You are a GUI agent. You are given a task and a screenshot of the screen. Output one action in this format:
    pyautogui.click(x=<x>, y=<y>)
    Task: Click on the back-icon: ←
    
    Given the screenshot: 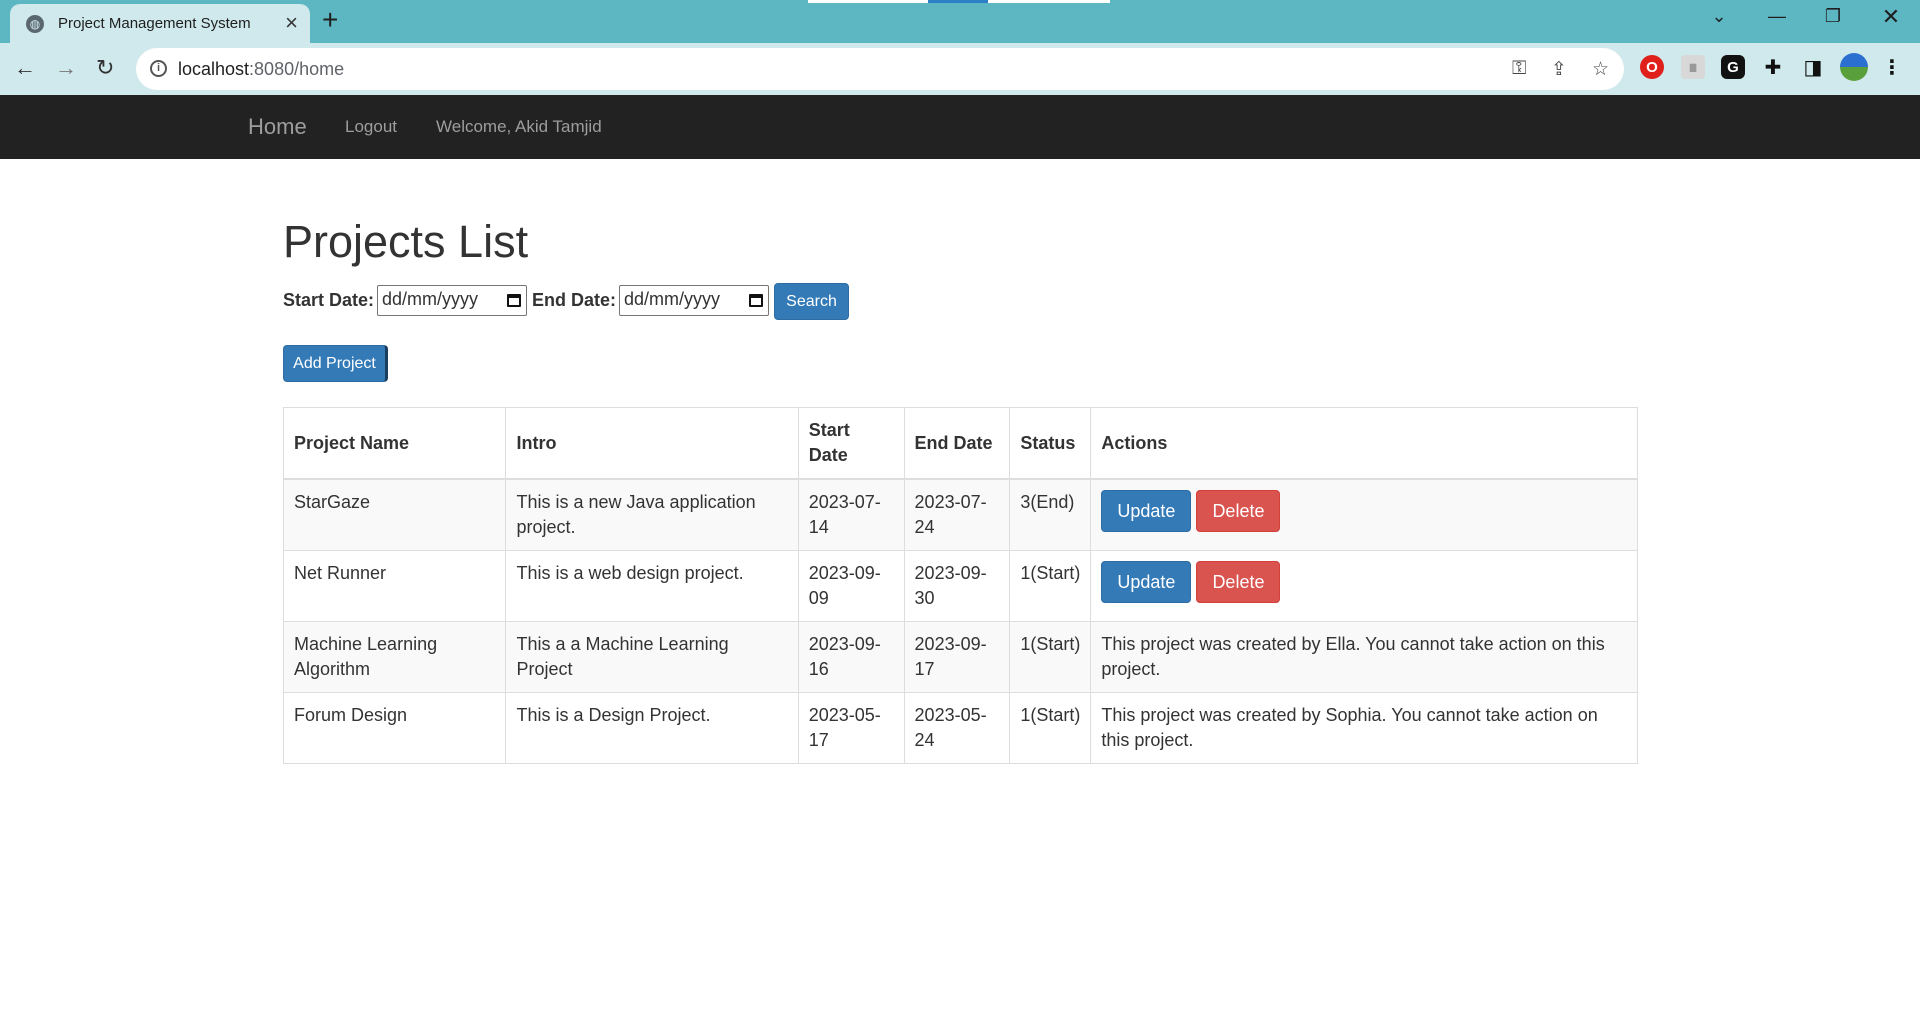 What is the action you would take?
    pyautogui.click(x=25, y=68)
    